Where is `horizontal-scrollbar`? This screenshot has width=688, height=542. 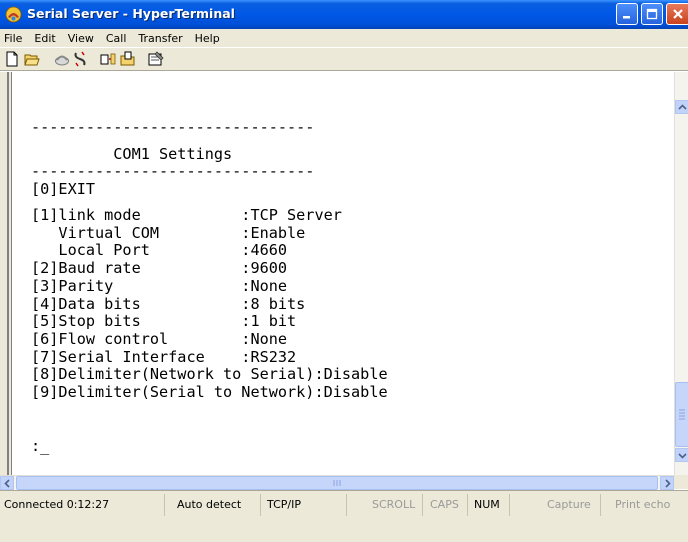 horizontal-scrollbar is located at coordinates (337, 482).